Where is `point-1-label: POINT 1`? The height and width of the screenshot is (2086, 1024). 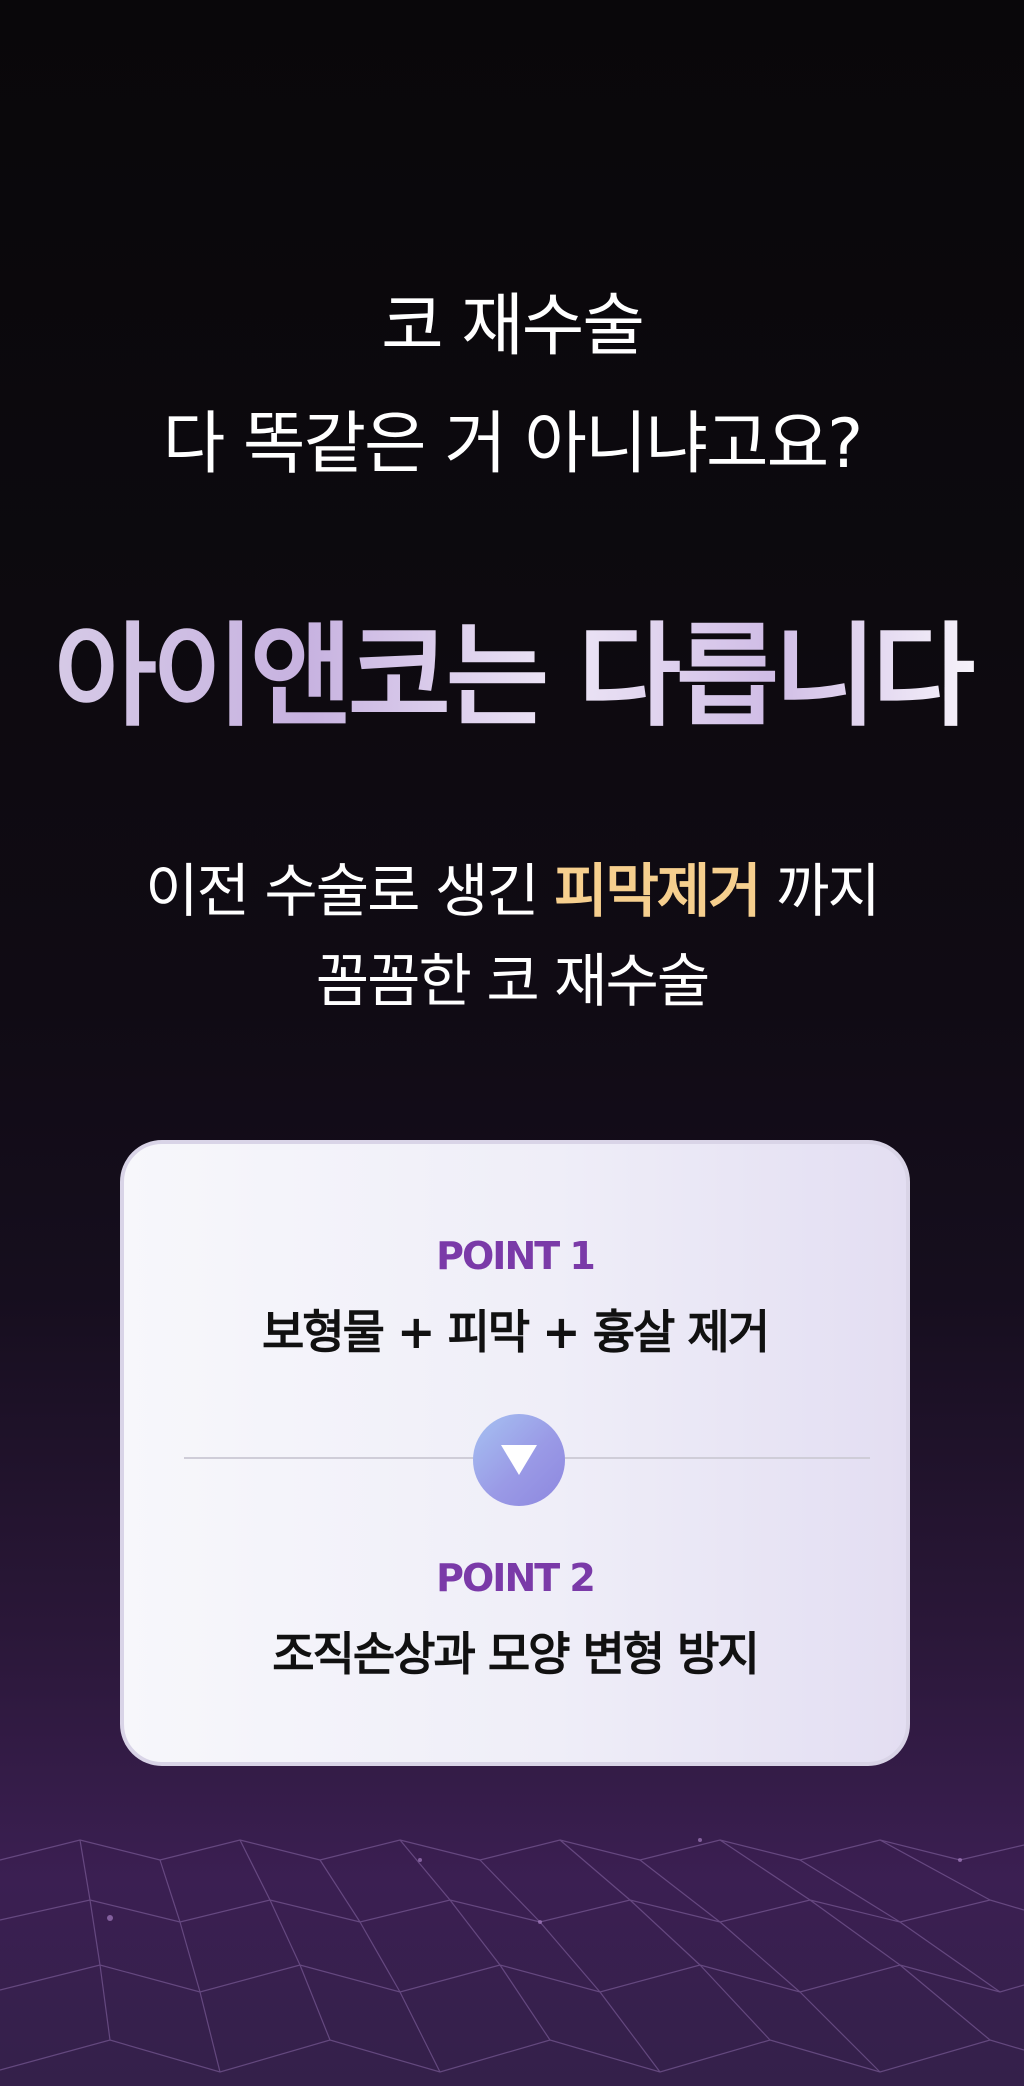 point-1-label: POINT 1 is located at coordinates (516, 1256).